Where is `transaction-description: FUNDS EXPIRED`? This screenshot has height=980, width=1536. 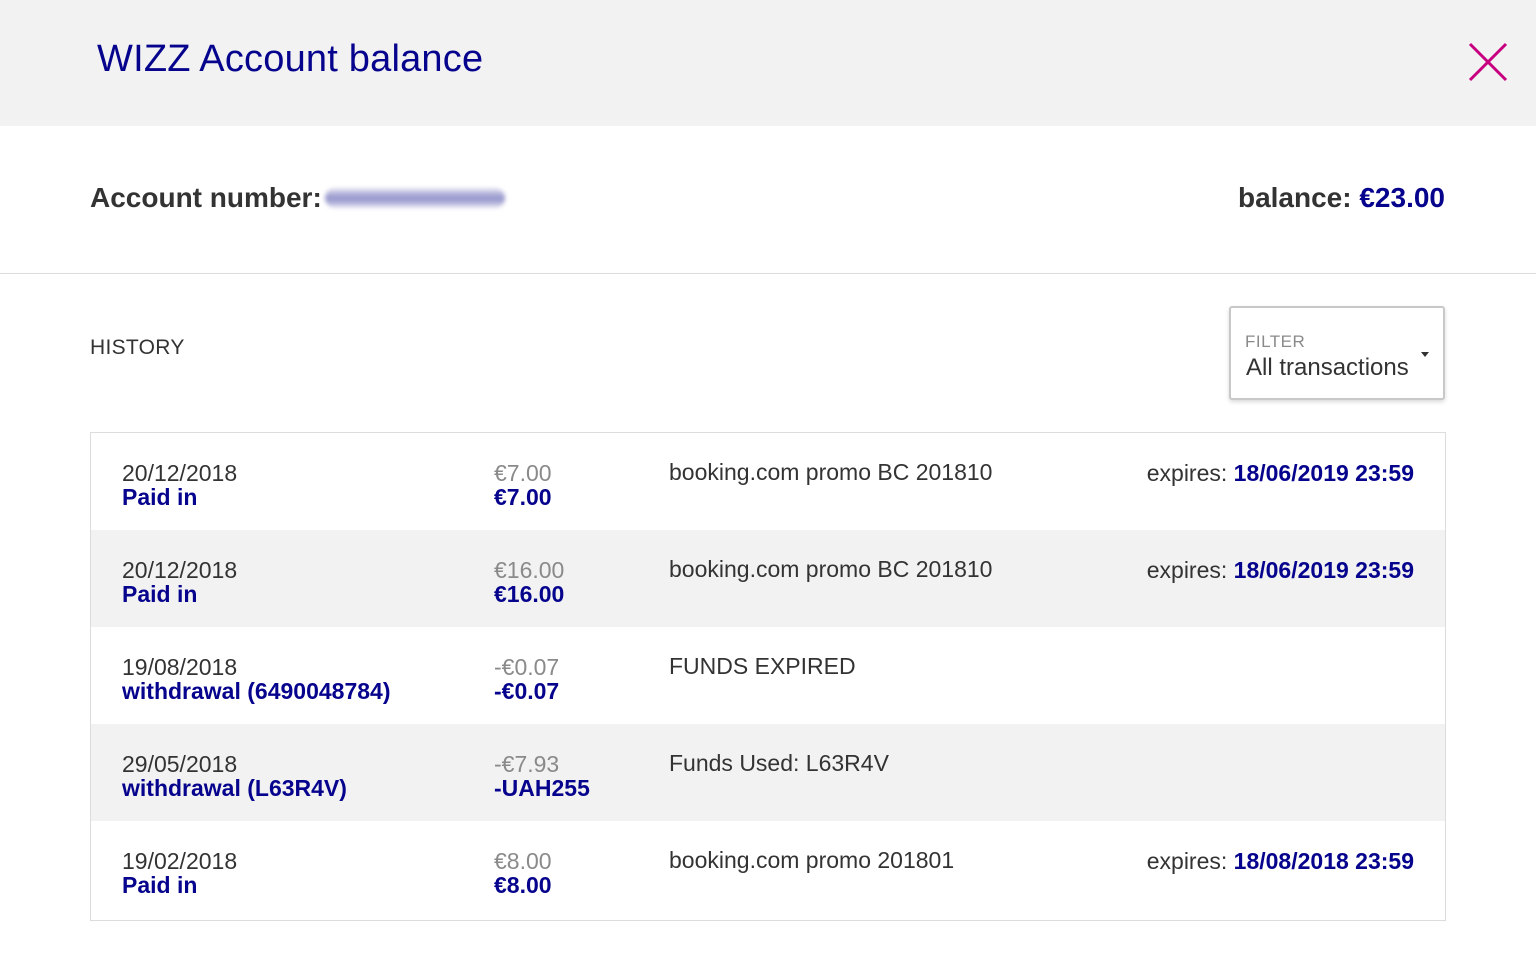 transaction-description: FUNDS EXPIRED is located at coordinates (762, 666).